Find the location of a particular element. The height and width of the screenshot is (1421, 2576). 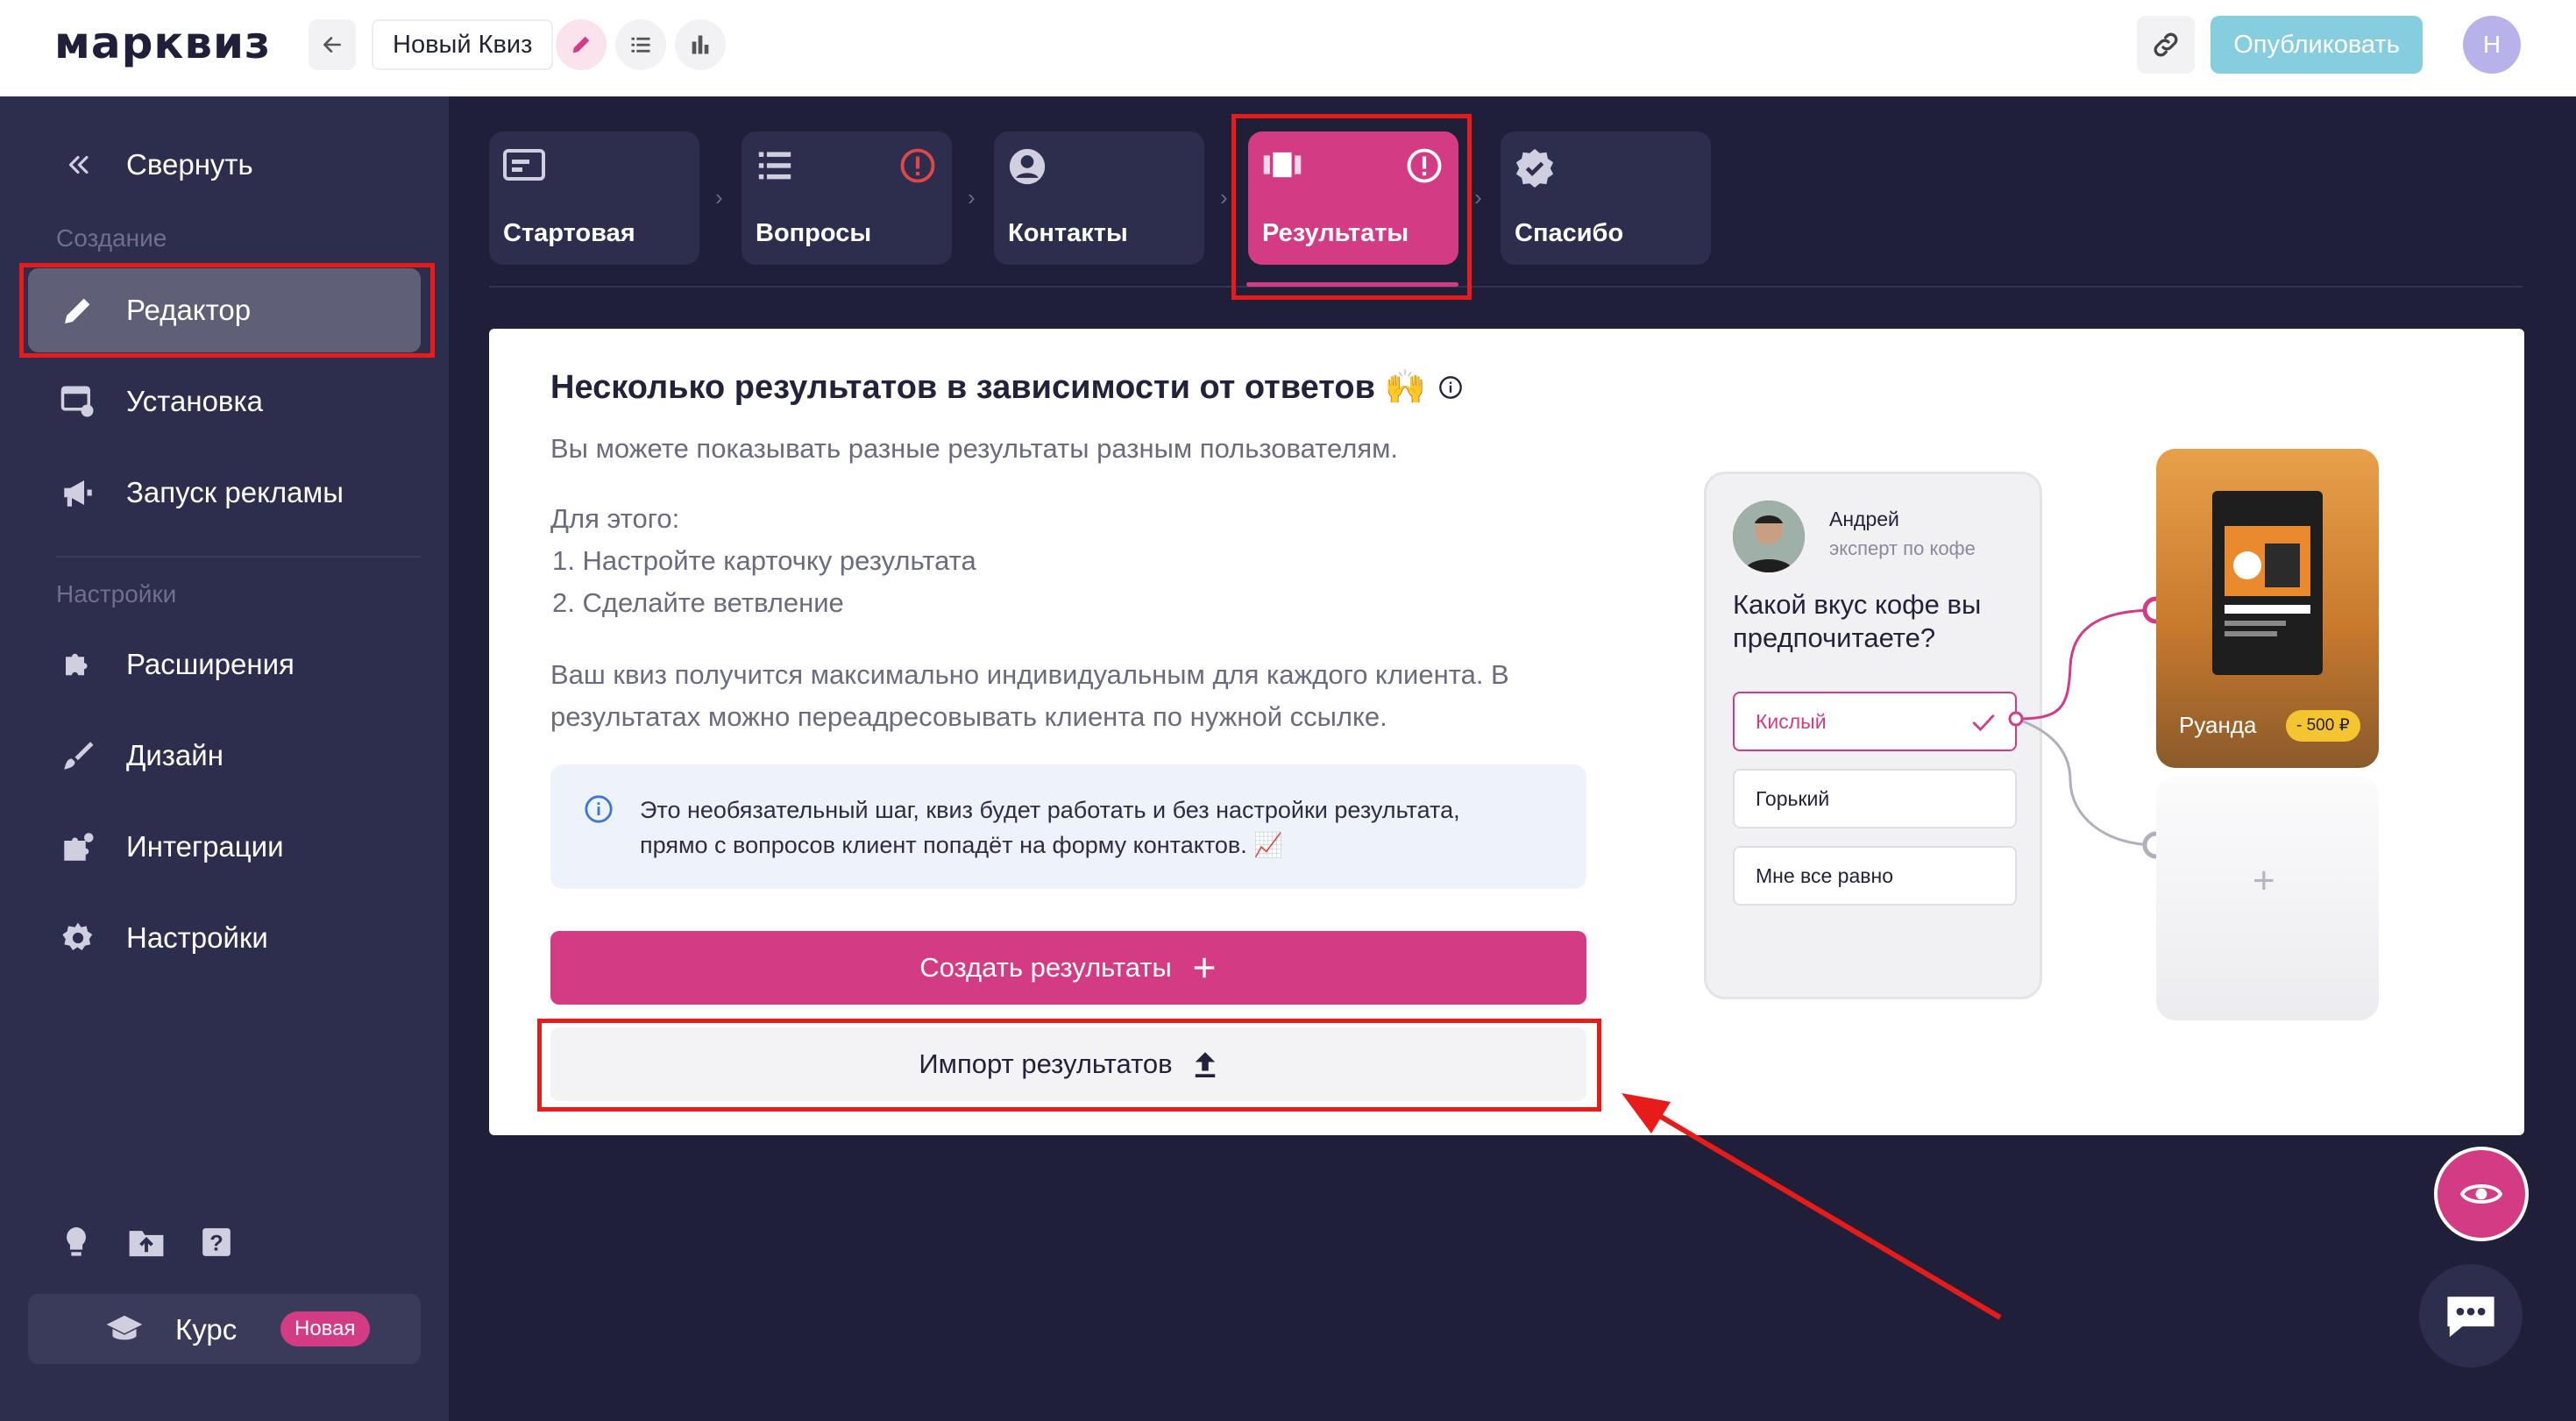

section-create-label: Создание is located at coordinates (112, 238).